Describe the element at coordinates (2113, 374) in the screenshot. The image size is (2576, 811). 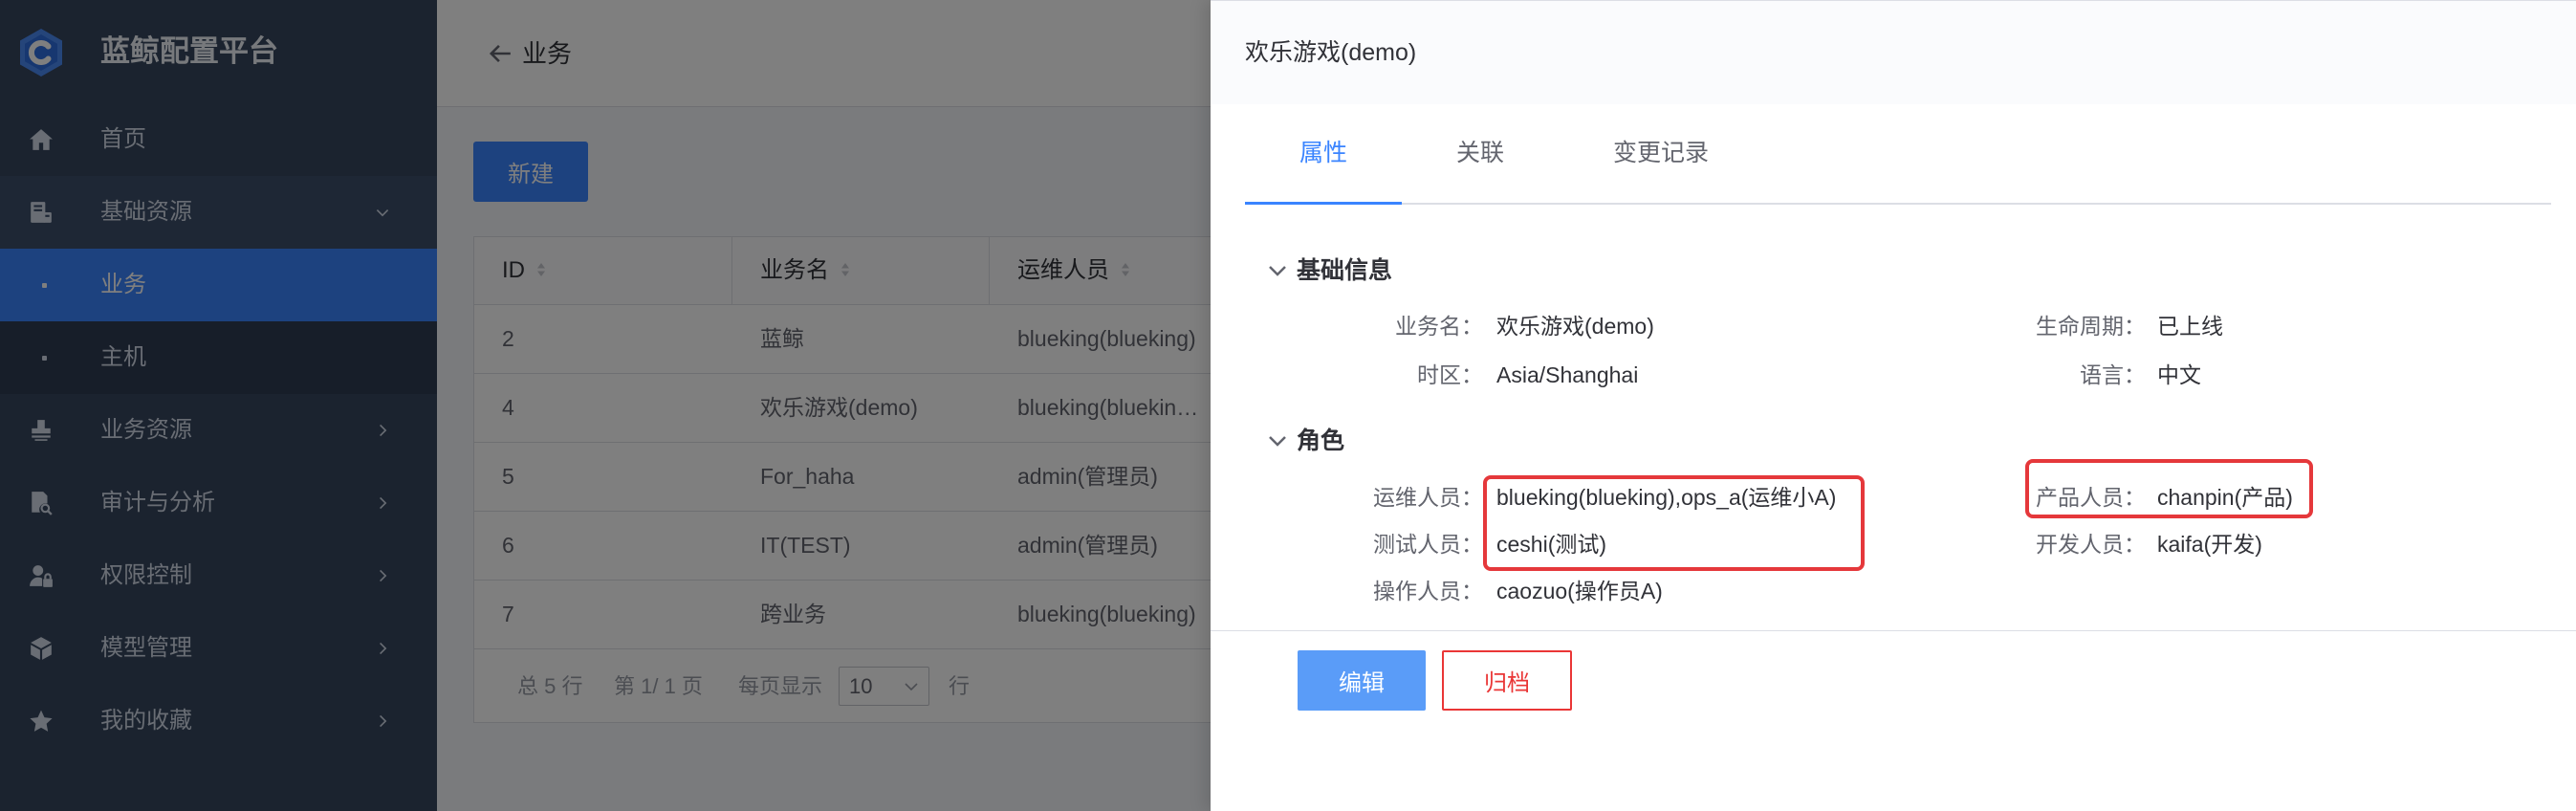
I see `field-language-label: 语言：` at that location.